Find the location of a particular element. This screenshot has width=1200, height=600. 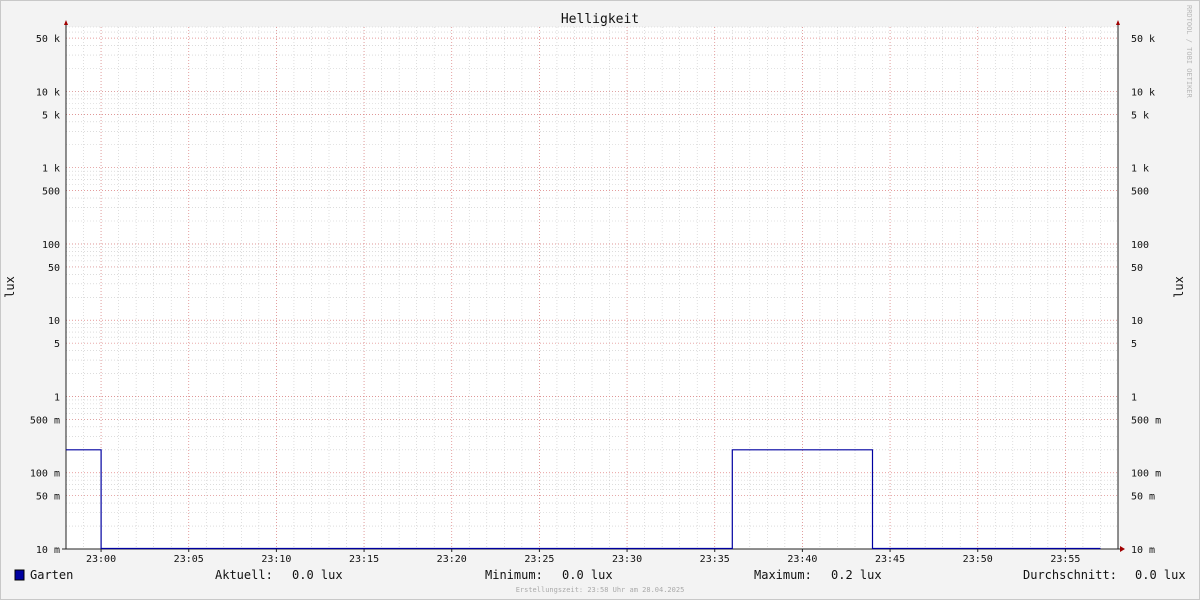

footer-timestamp: Erstellungszeit: 23:58 Uhr am 28.04.2025 is located at coordinates (600, 590).